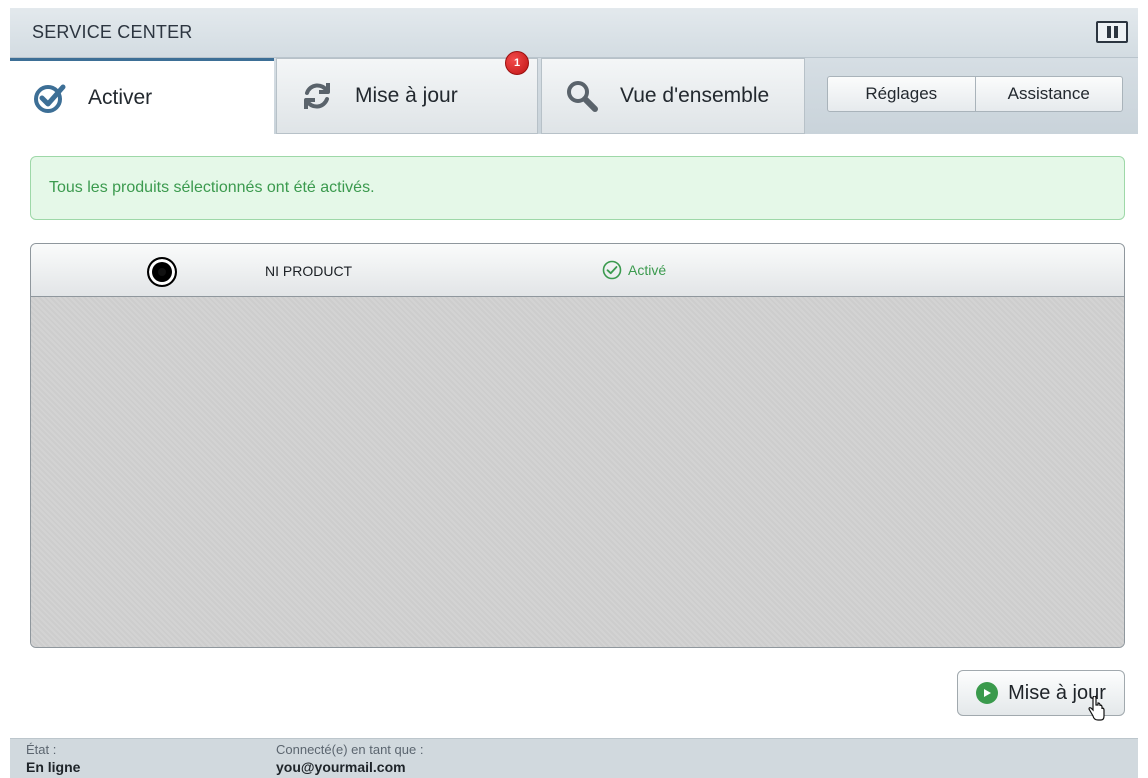  I want to click on play-icon, so click(987, 693).